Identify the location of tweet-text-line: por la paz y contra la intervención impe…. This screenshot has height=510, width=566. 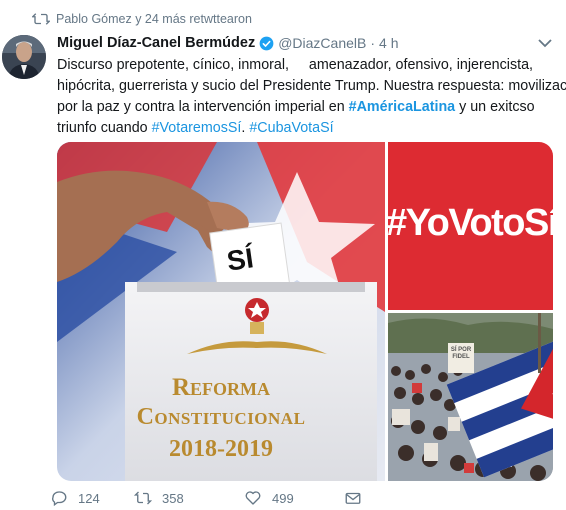
(307, 107).